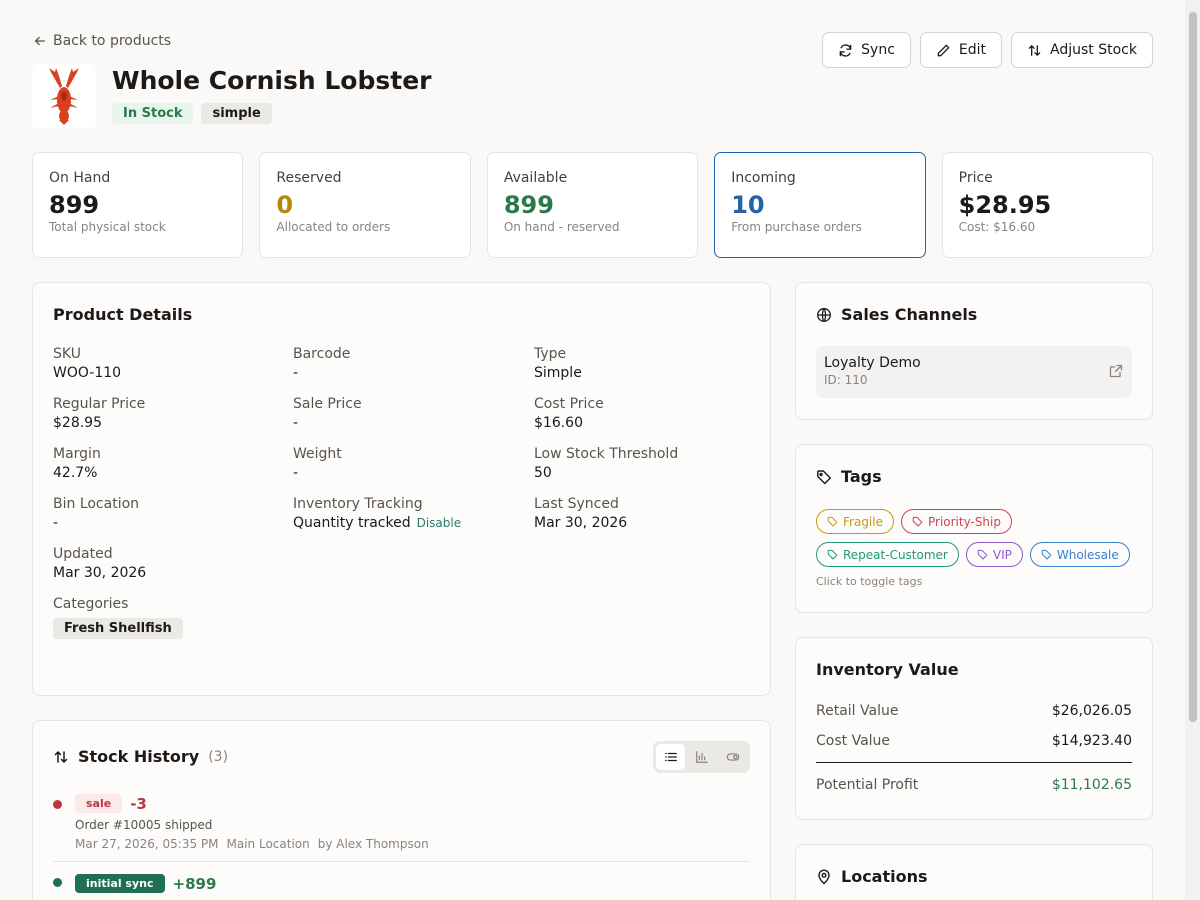  Describe the element at coordinates (138, 803) in the screenshot. I see `entry-delta: -3` at that location.